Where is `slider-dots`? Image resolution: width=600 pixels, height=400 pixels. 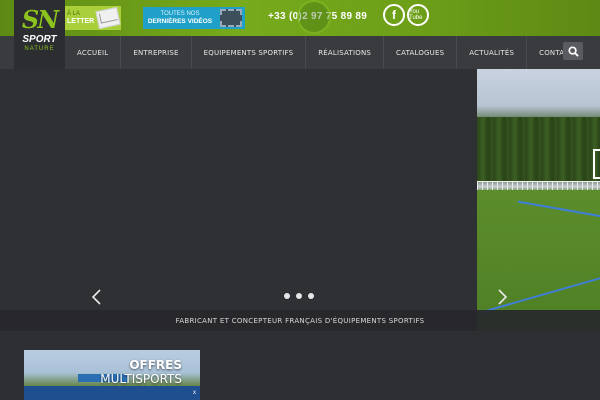
slider-dots is located at coordinates (299, 296).